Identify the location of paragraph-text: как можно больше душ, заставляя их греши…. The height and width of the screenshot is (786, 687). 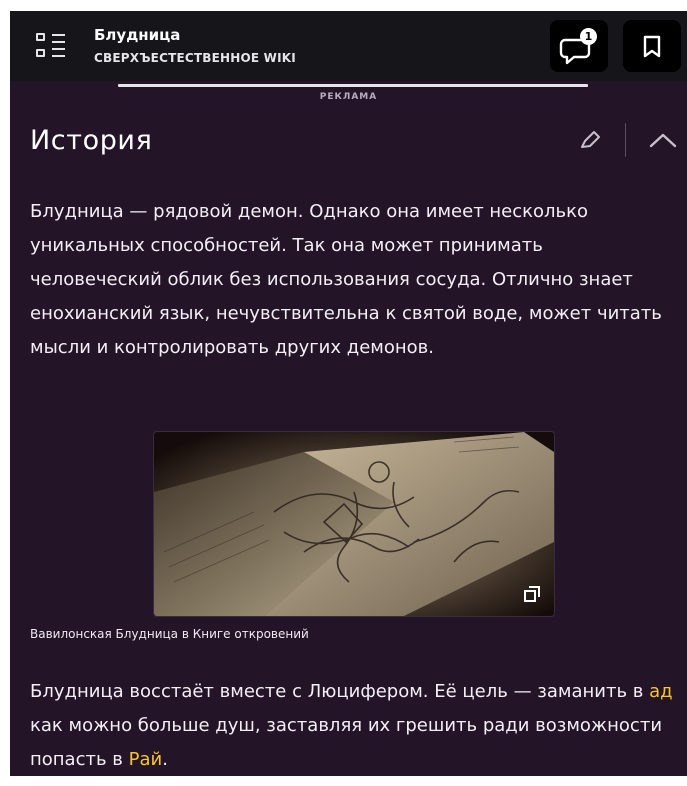
(346, 742).